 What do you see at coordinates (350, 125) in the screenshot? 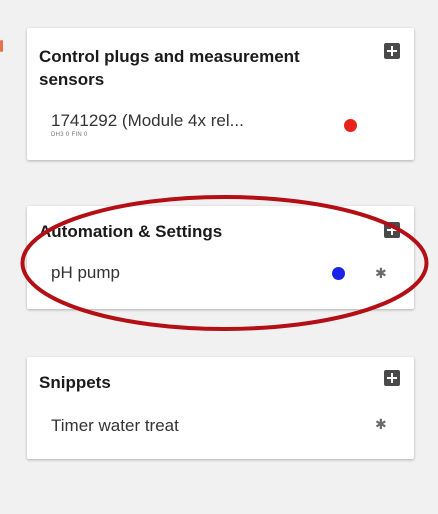
I see `red-status-dot` at bounding box center [350, 125].